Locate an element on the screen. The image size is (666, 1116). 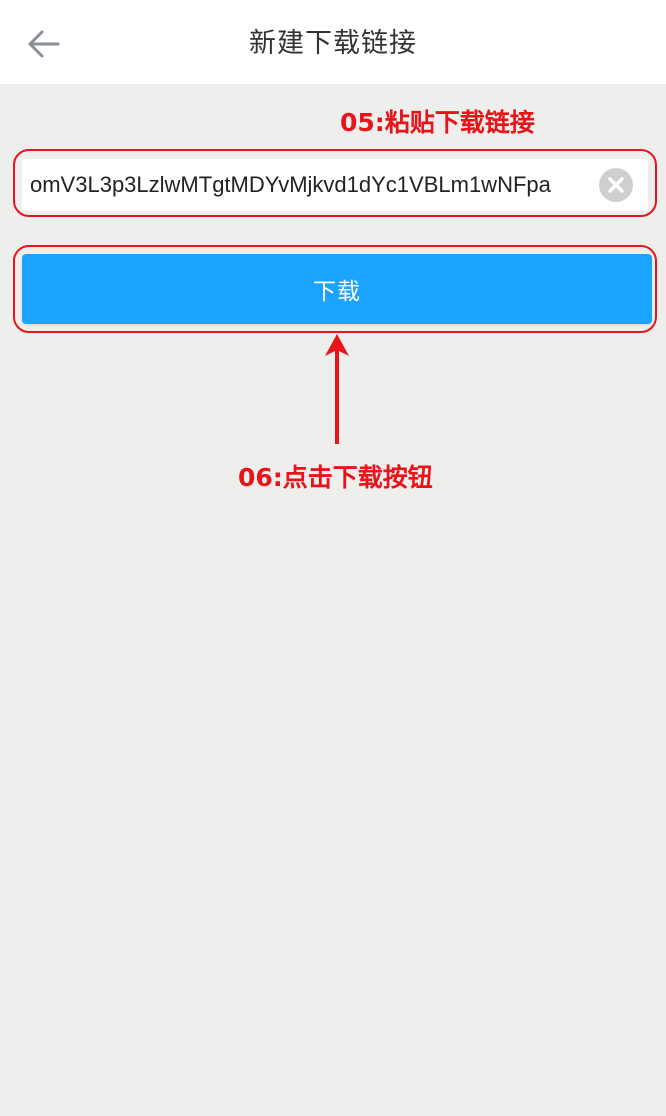
annotation-highlight-input is located at coordinates (335, 183).